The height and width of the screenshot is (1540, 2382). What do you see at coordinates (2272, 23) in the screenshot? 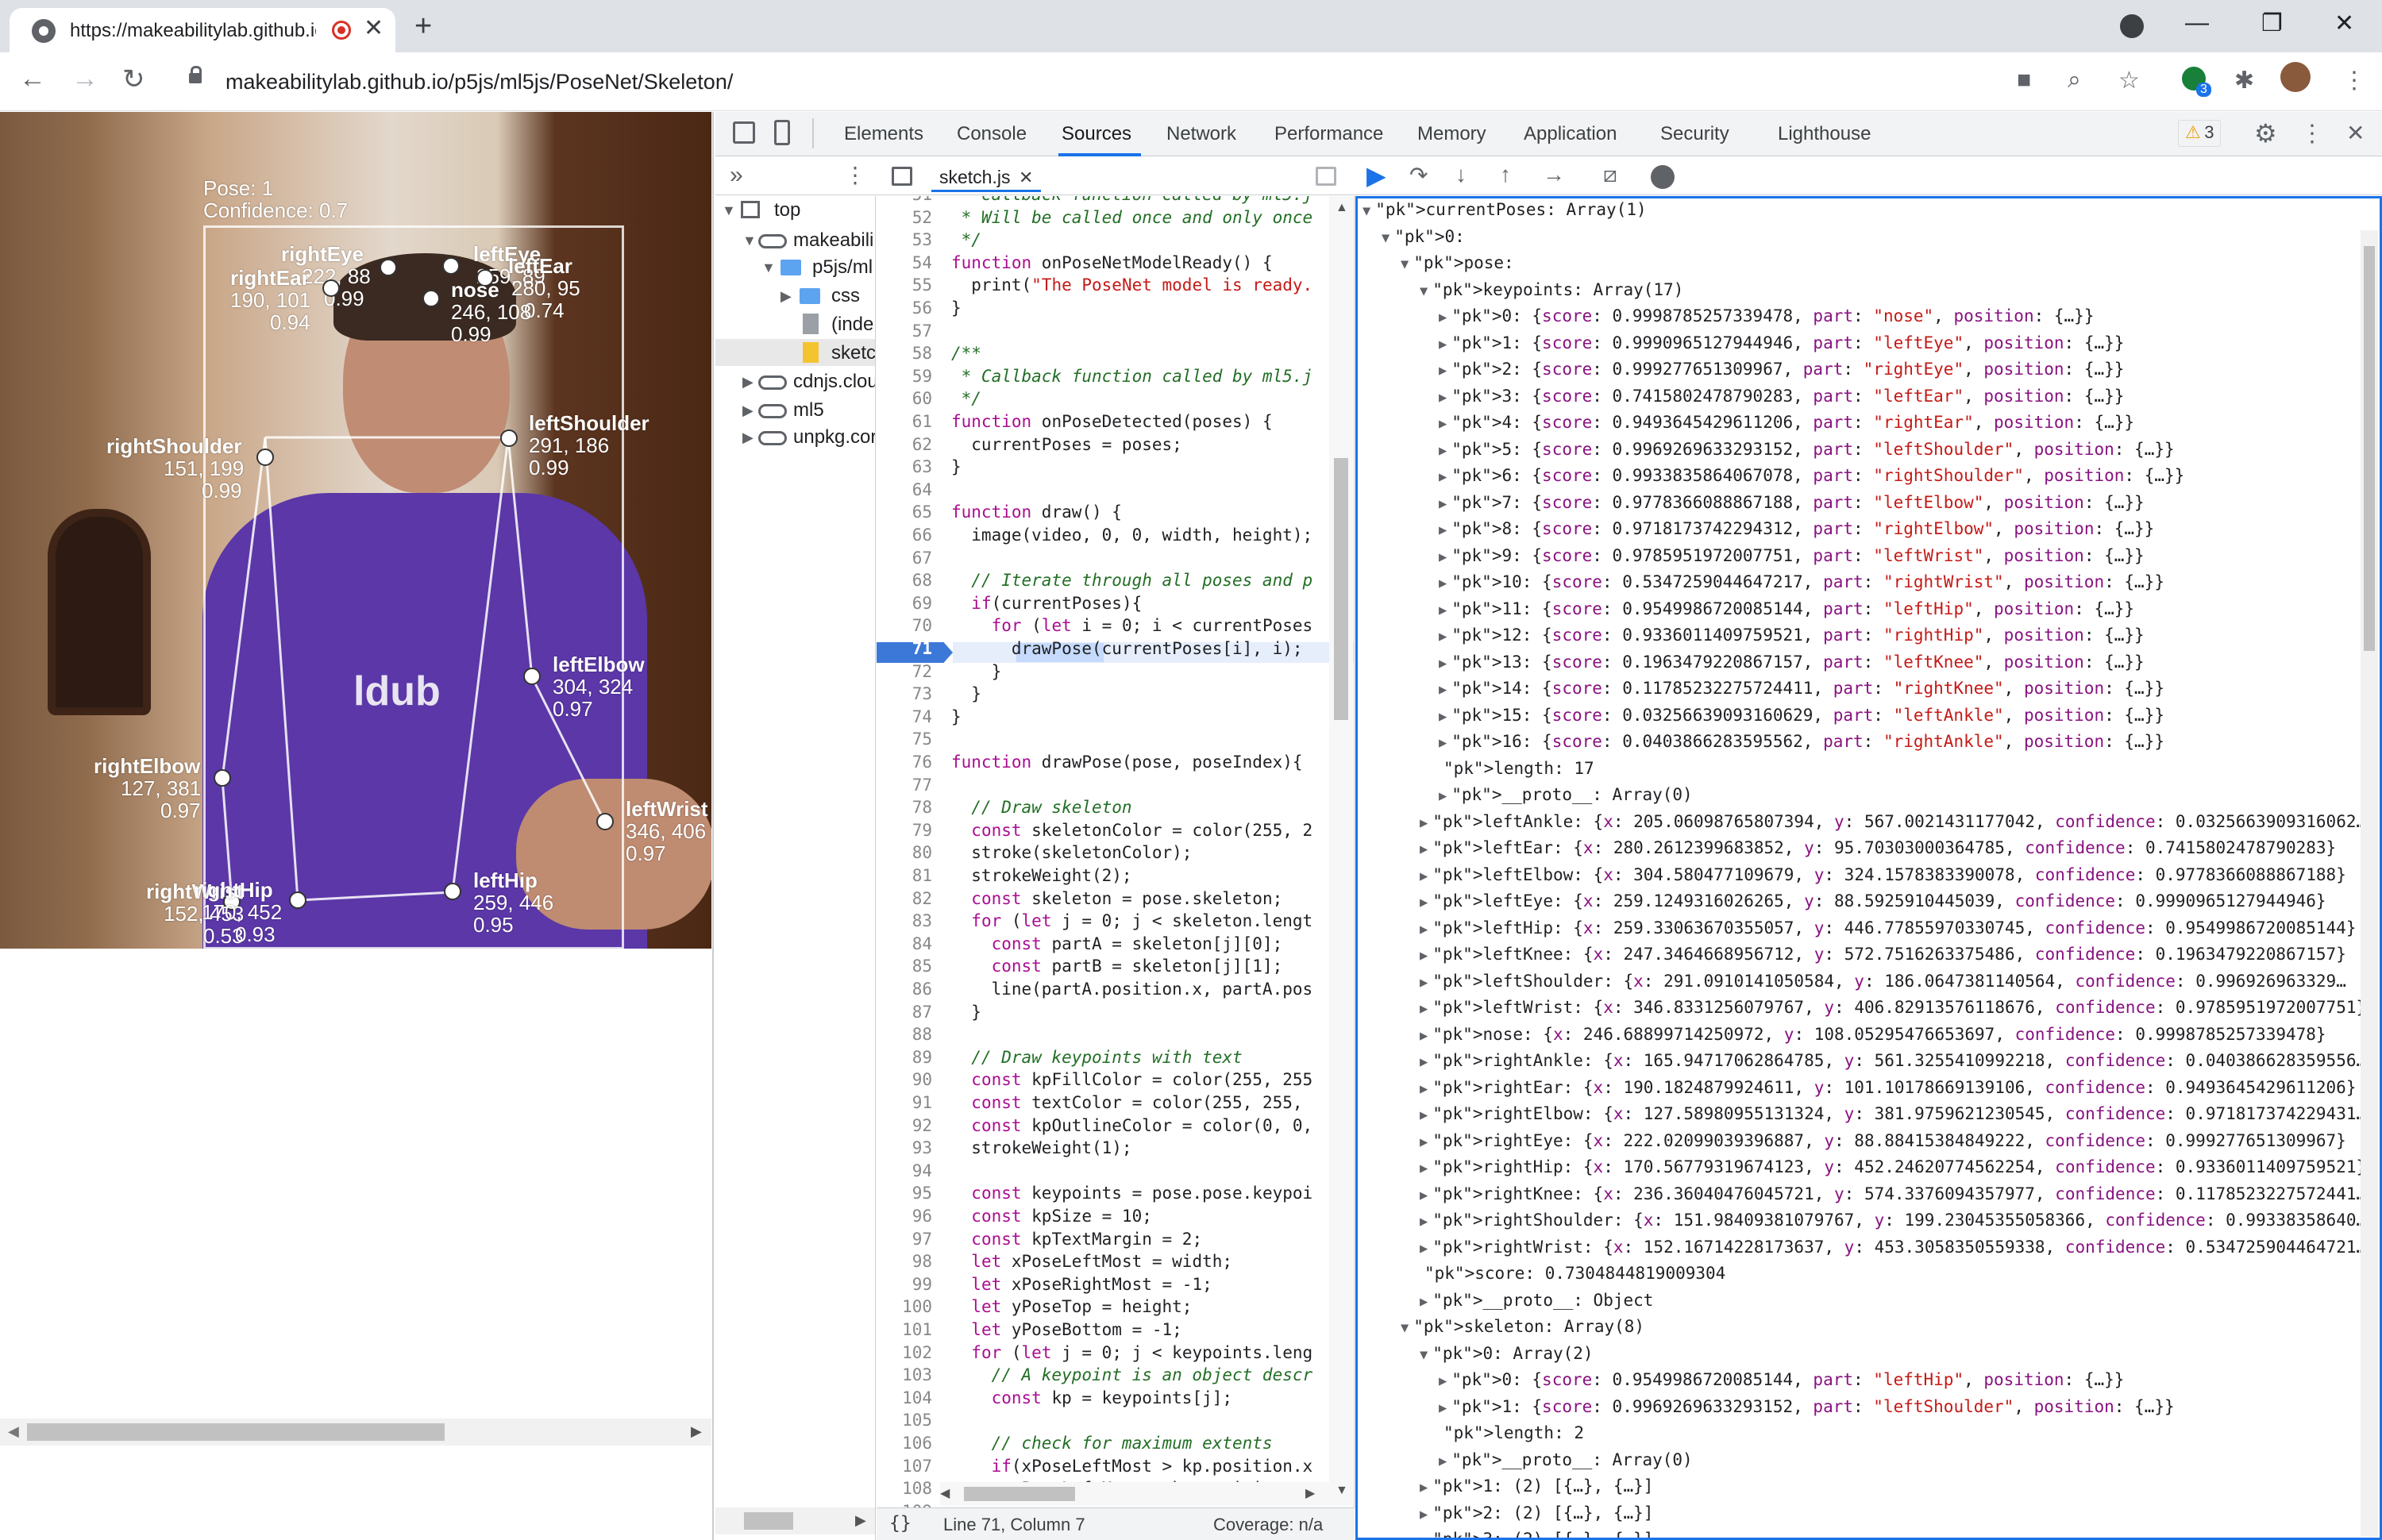
I see `restore-icon: ❐` at bounding box center [2272, 23].